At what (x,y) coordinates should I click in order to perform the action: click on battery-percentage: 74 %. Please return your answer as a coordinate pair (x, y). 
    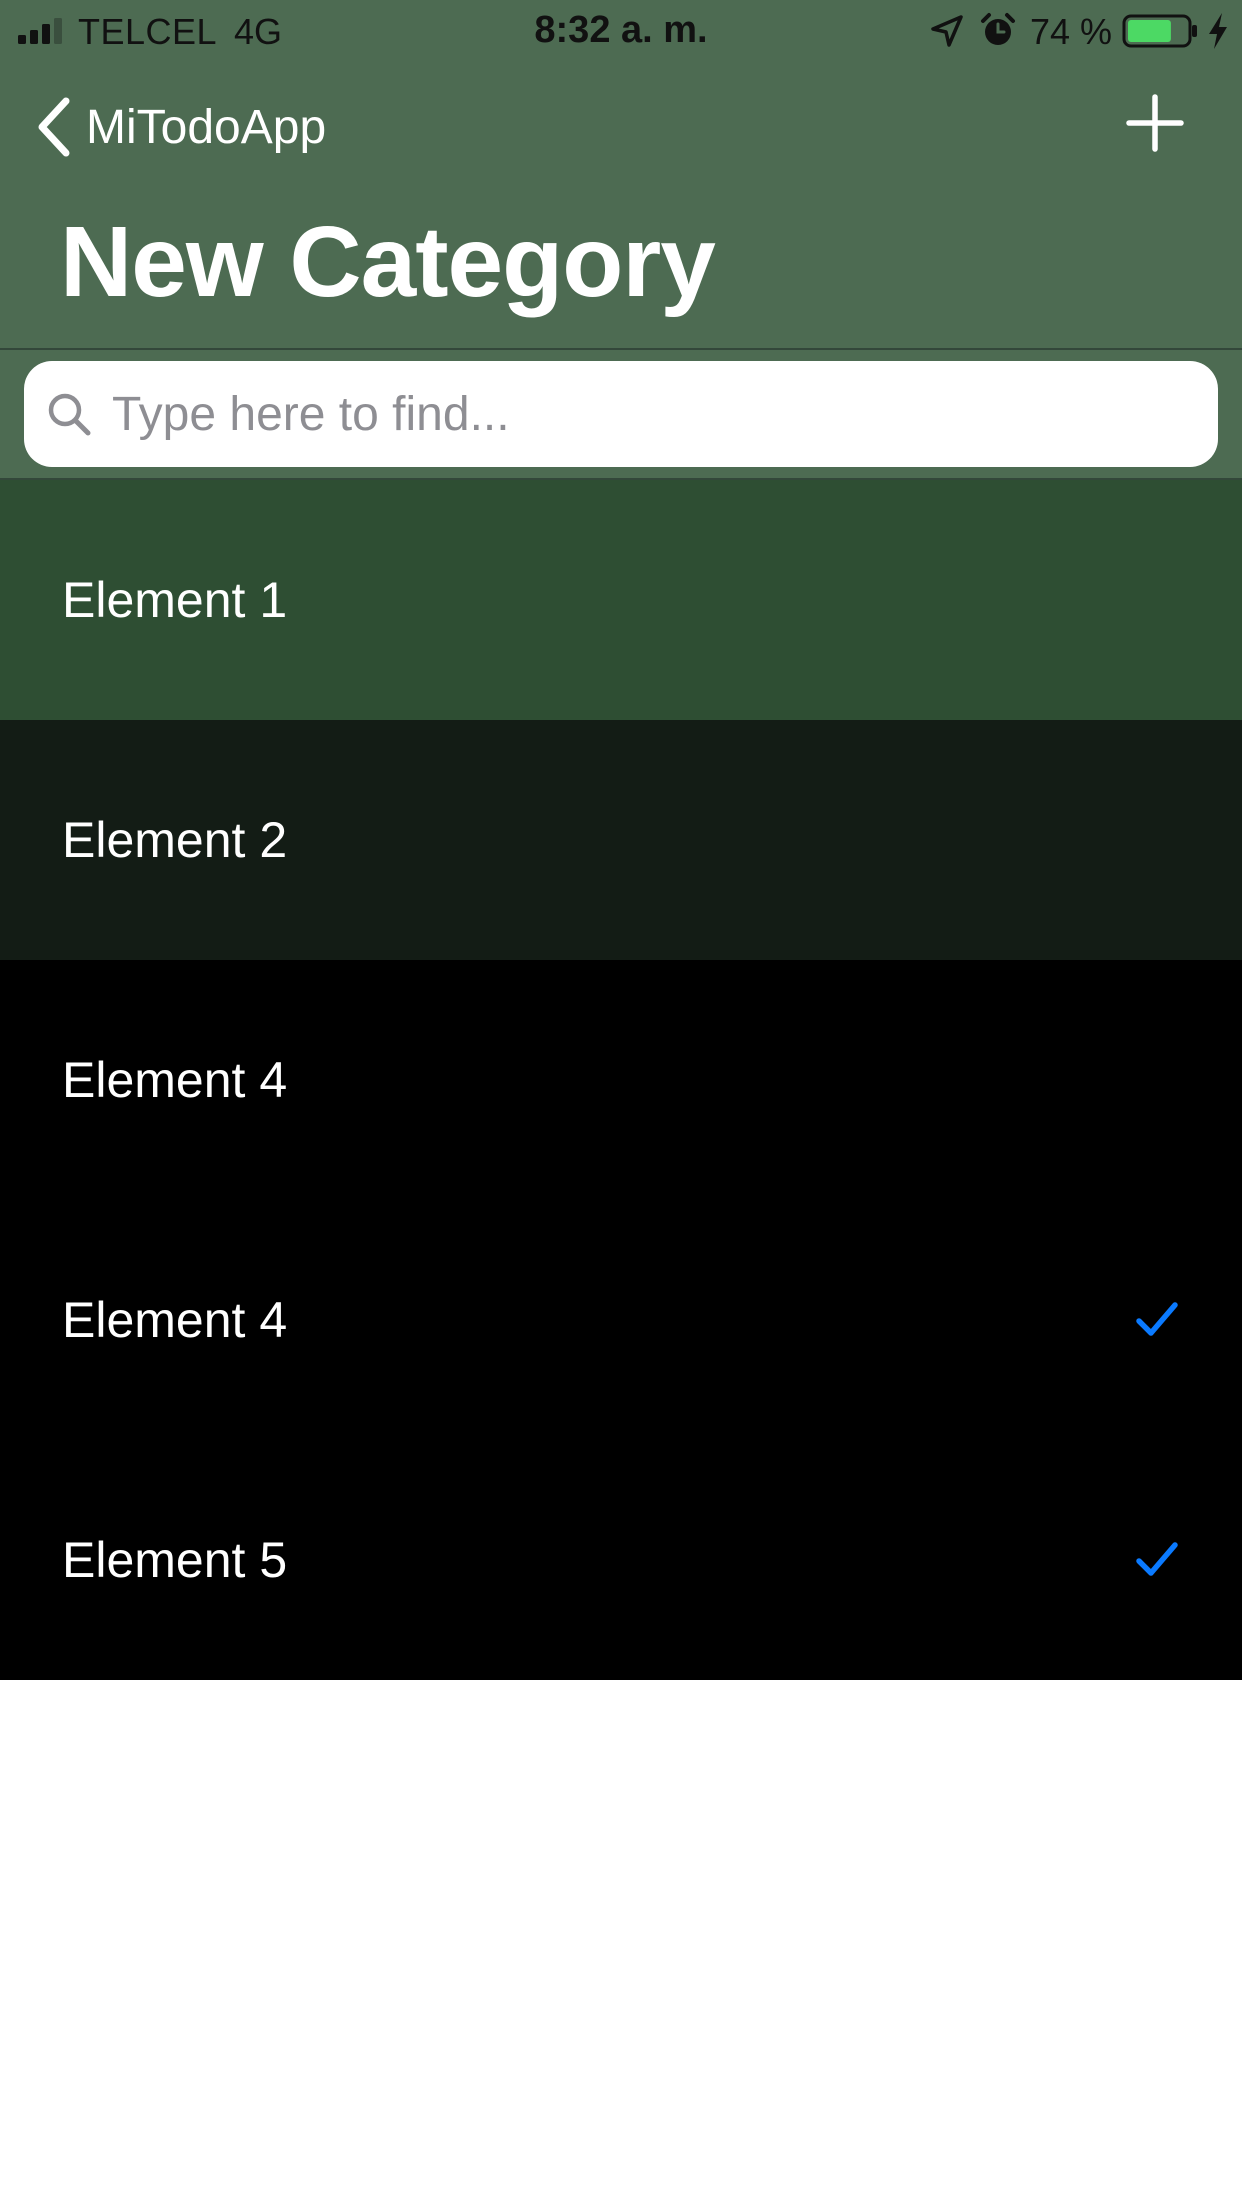
    Looking at the image, I should click on (1071, 31).